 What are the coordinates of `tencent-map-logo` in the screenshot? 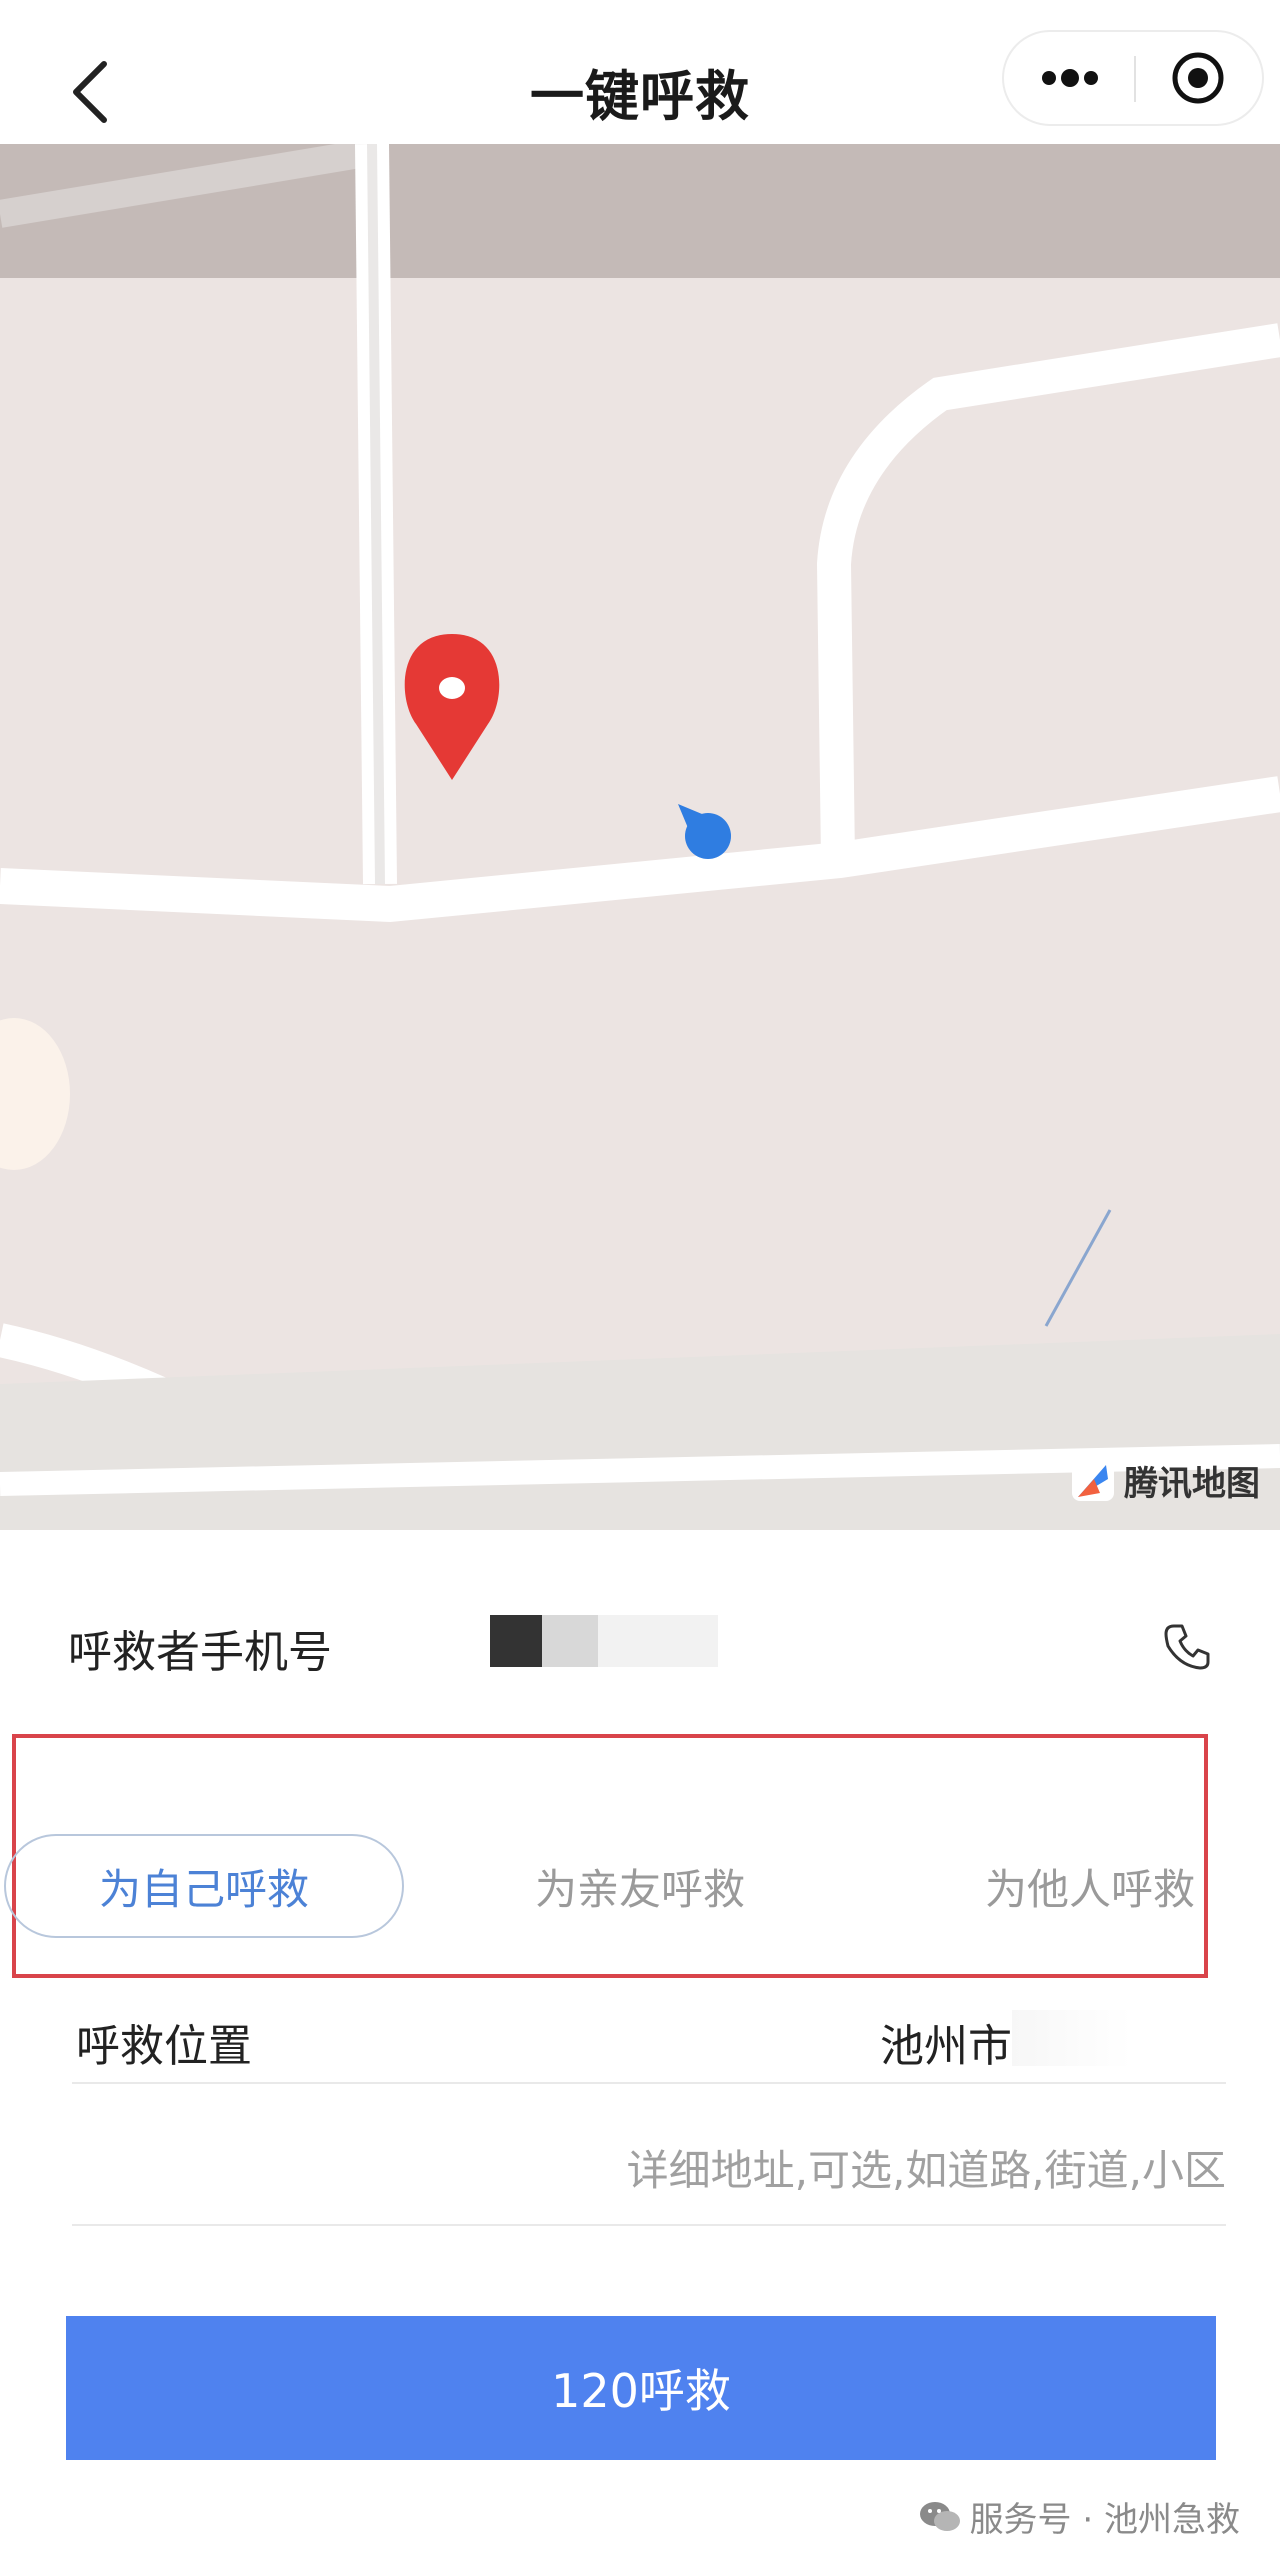 It's located at (1093, 1480).